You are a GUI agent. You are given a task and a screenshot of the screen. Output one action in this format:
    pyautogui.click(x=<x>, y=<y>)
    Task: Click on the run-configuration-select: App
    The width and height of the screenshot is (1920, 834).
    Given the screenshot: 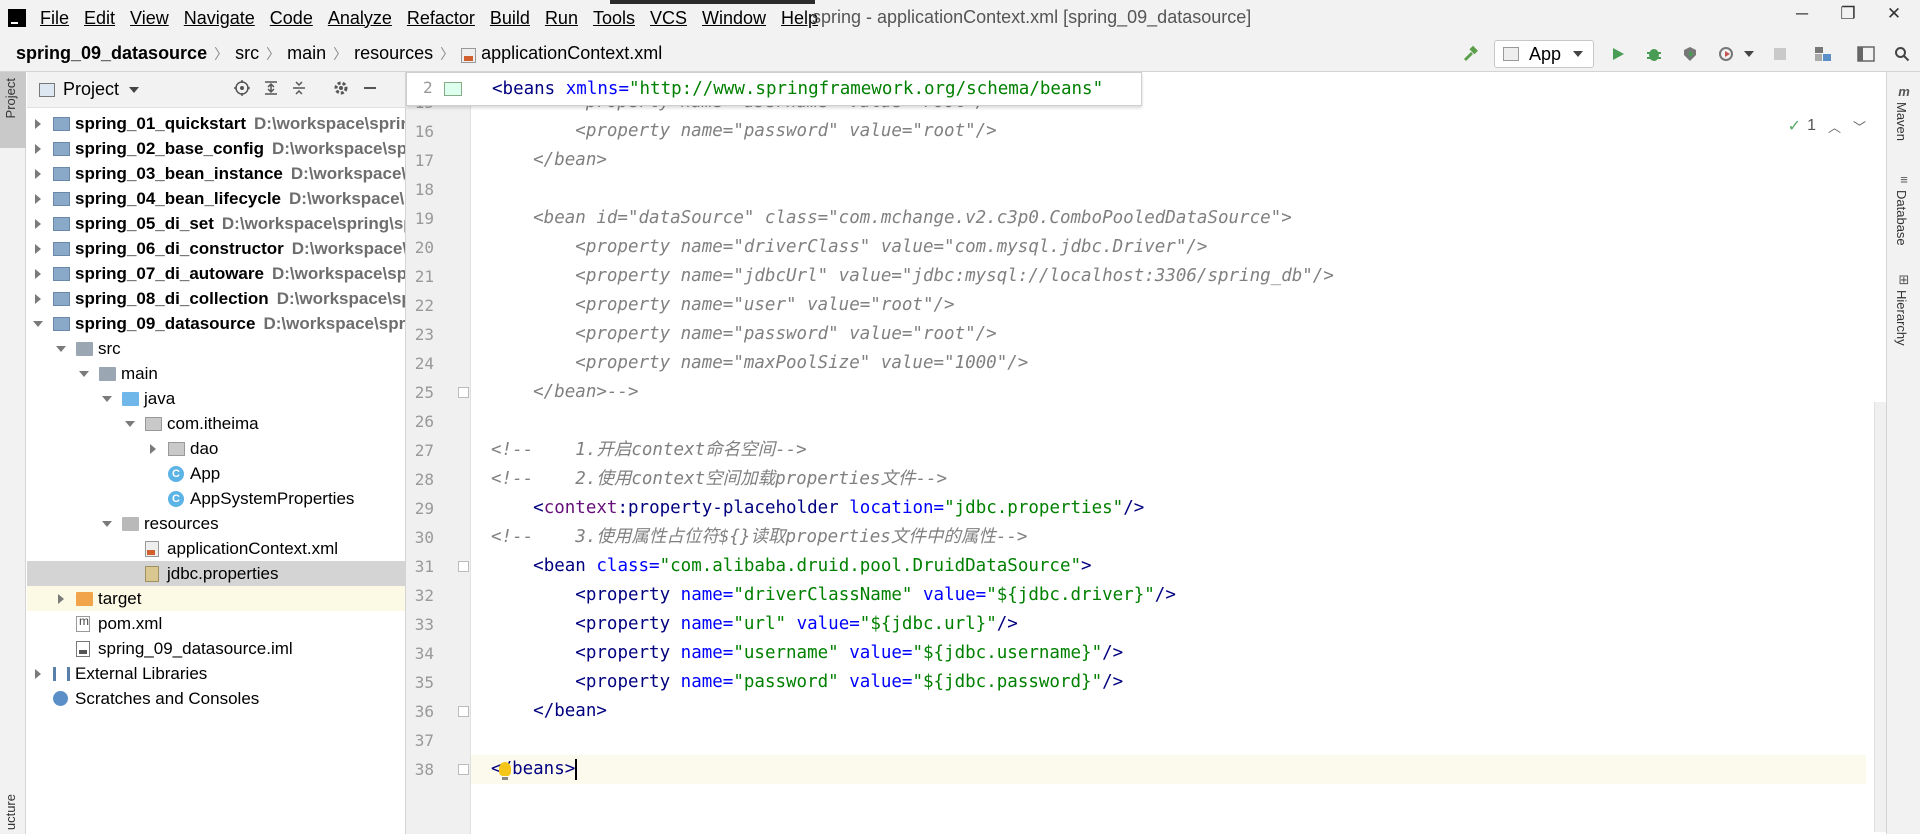 What is the action you would take?
    pyautogui.click(x=1543, y=54)
    